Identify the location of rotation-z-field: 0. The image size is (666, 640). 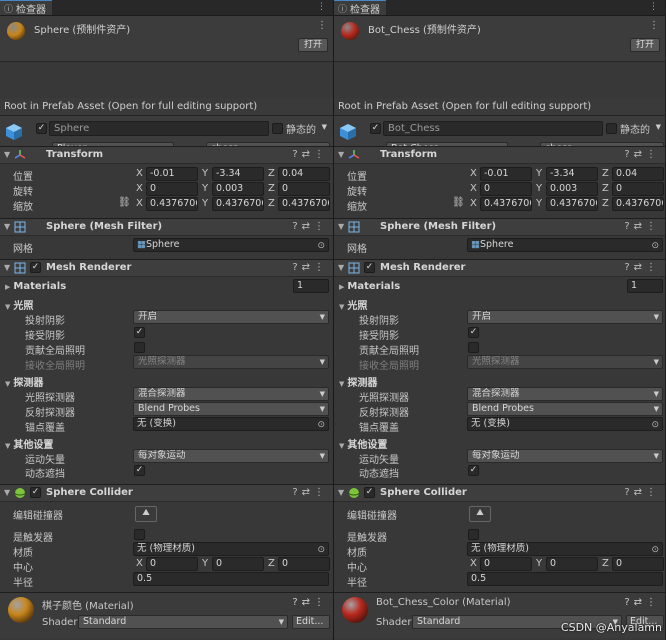
(638, 189).